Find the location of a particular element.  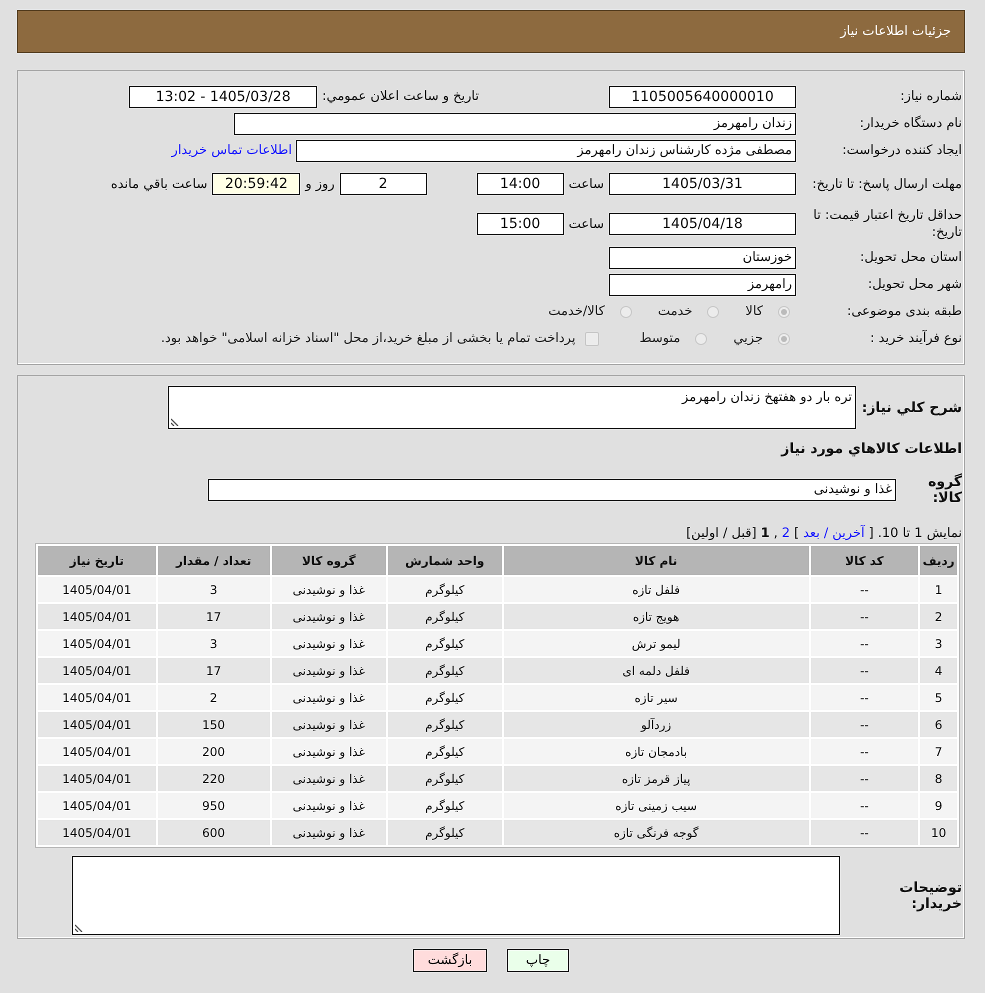

table-cell: 600 is located at coordinates (214, 832).